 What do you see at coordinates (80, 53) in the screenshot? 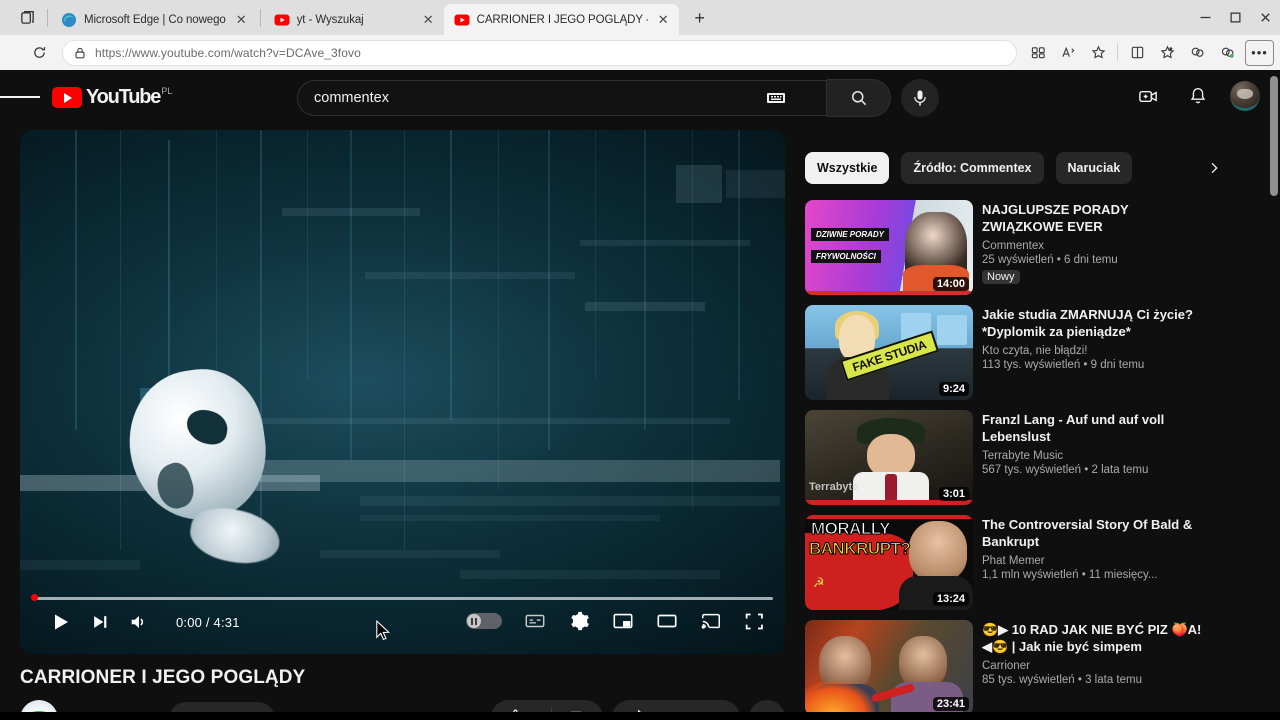
I see `lock-icon` at bounding box center [80, 53].